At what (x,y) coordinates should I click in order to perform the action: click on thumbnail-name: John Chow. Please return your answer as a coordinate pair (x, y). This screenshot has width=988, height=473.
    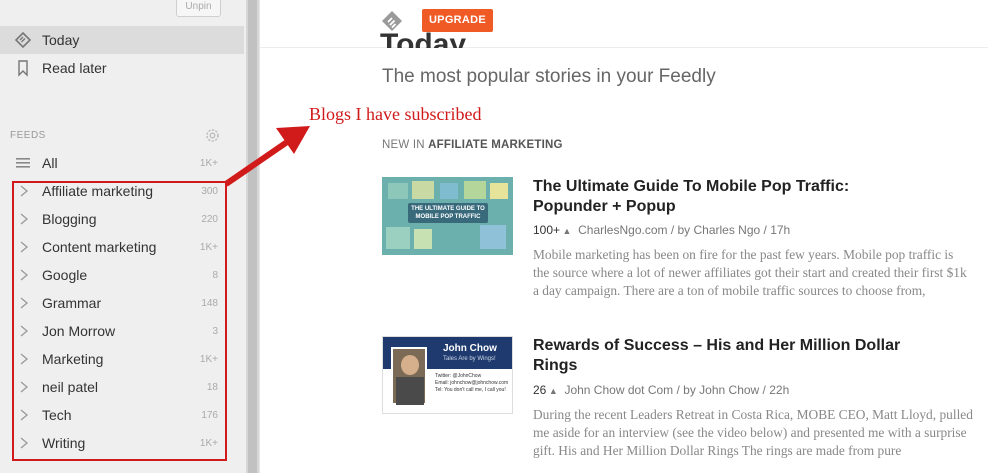
    Looking at the image, I should click on (470, 348).